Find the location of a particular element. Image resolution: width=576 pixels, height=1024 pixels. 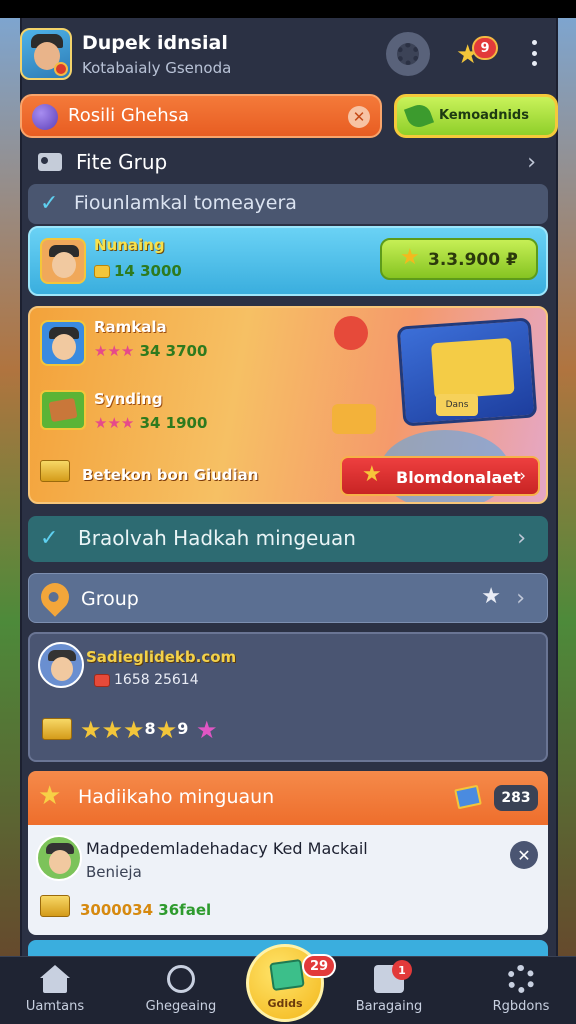

achievements-button: ★ 9 is located at coordinates (478, 54).